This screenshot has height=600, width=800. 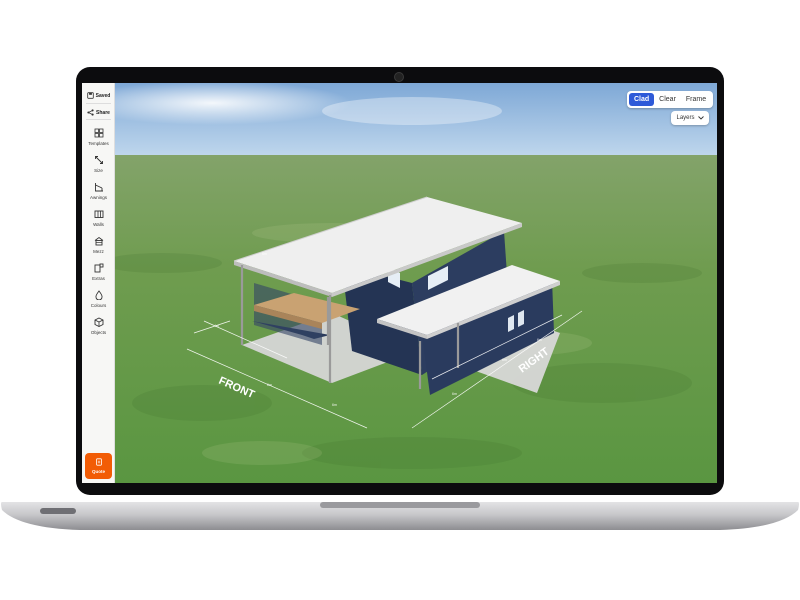 I want to click on save-icon, so click(x=90, y=95).